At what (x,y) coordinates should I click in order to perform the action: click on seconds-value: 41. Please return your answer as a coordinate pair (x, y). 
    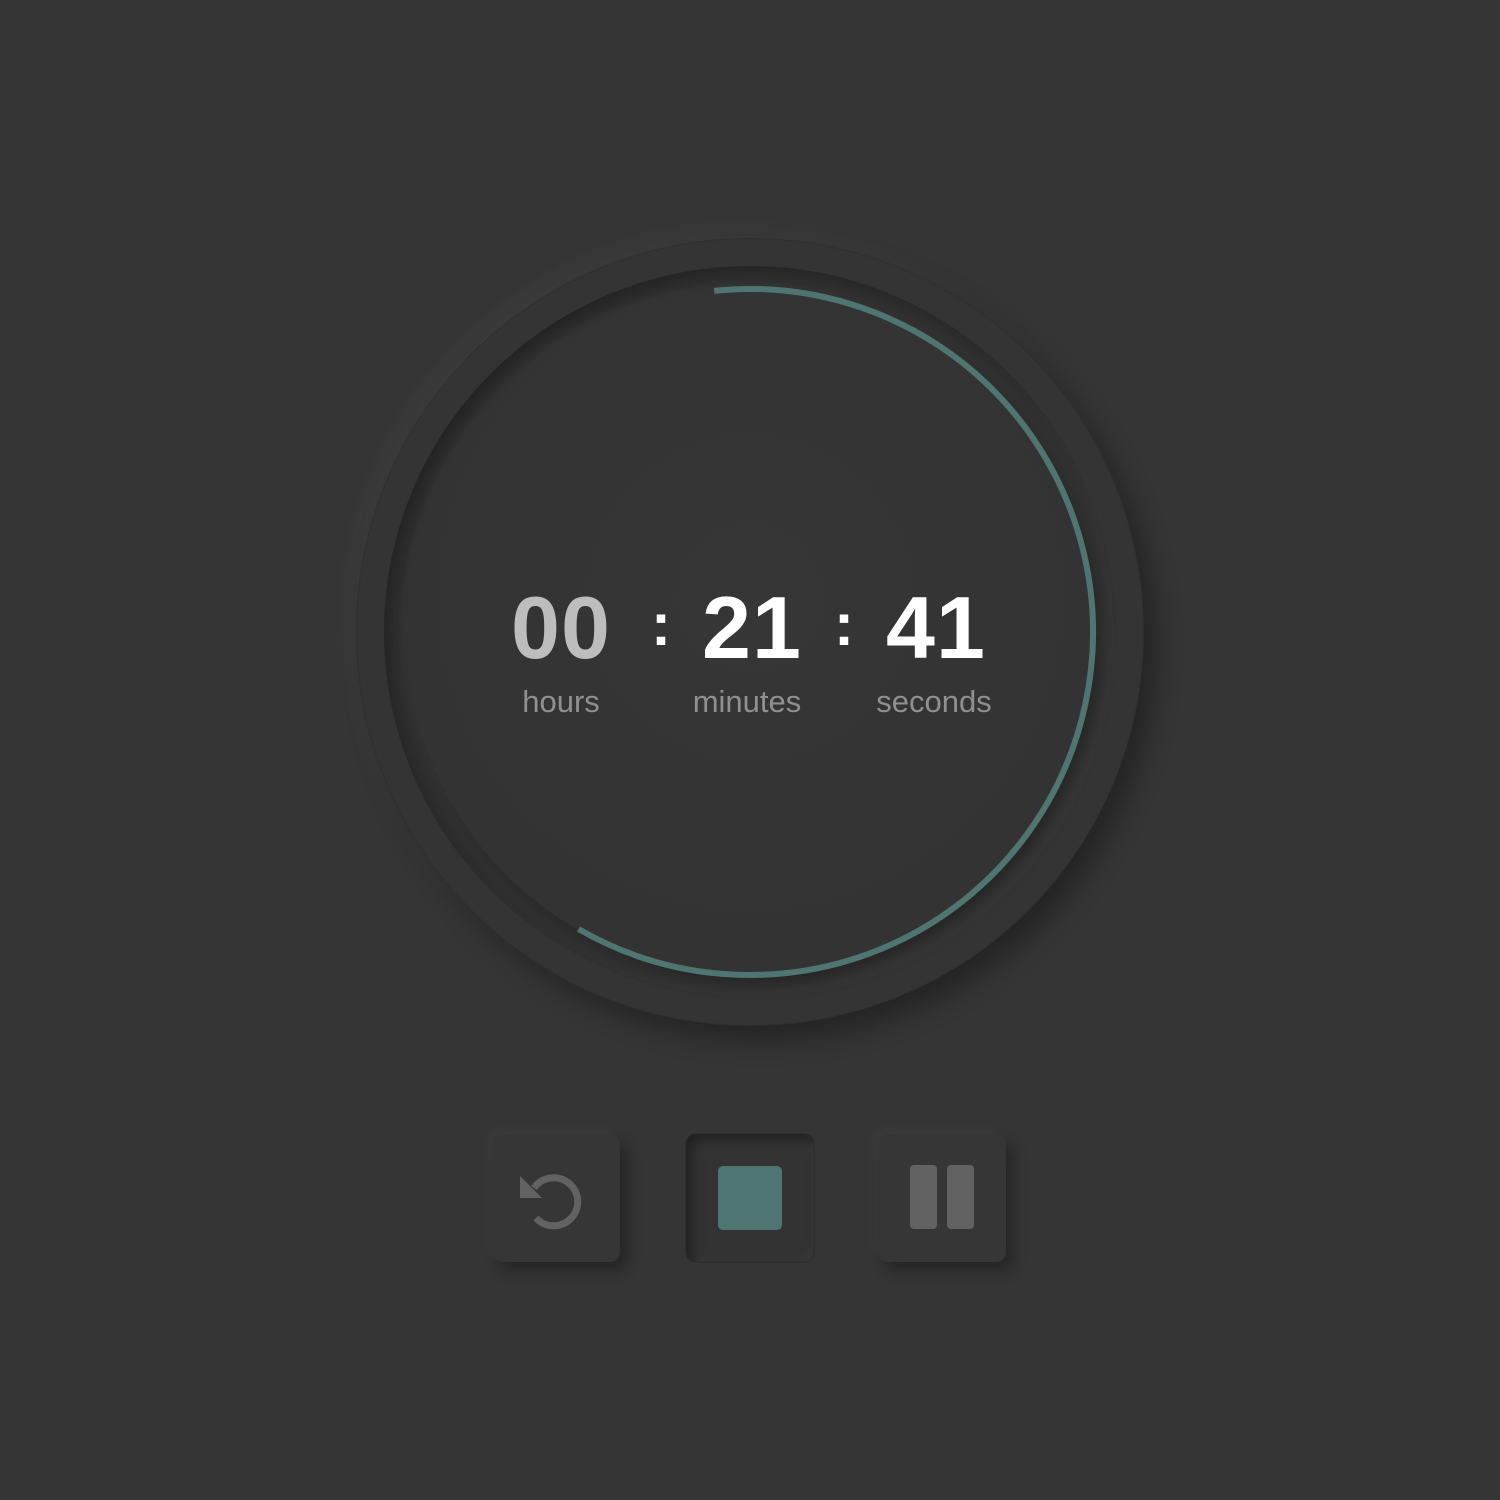
    Looking at the image, I should click on (936, 627).